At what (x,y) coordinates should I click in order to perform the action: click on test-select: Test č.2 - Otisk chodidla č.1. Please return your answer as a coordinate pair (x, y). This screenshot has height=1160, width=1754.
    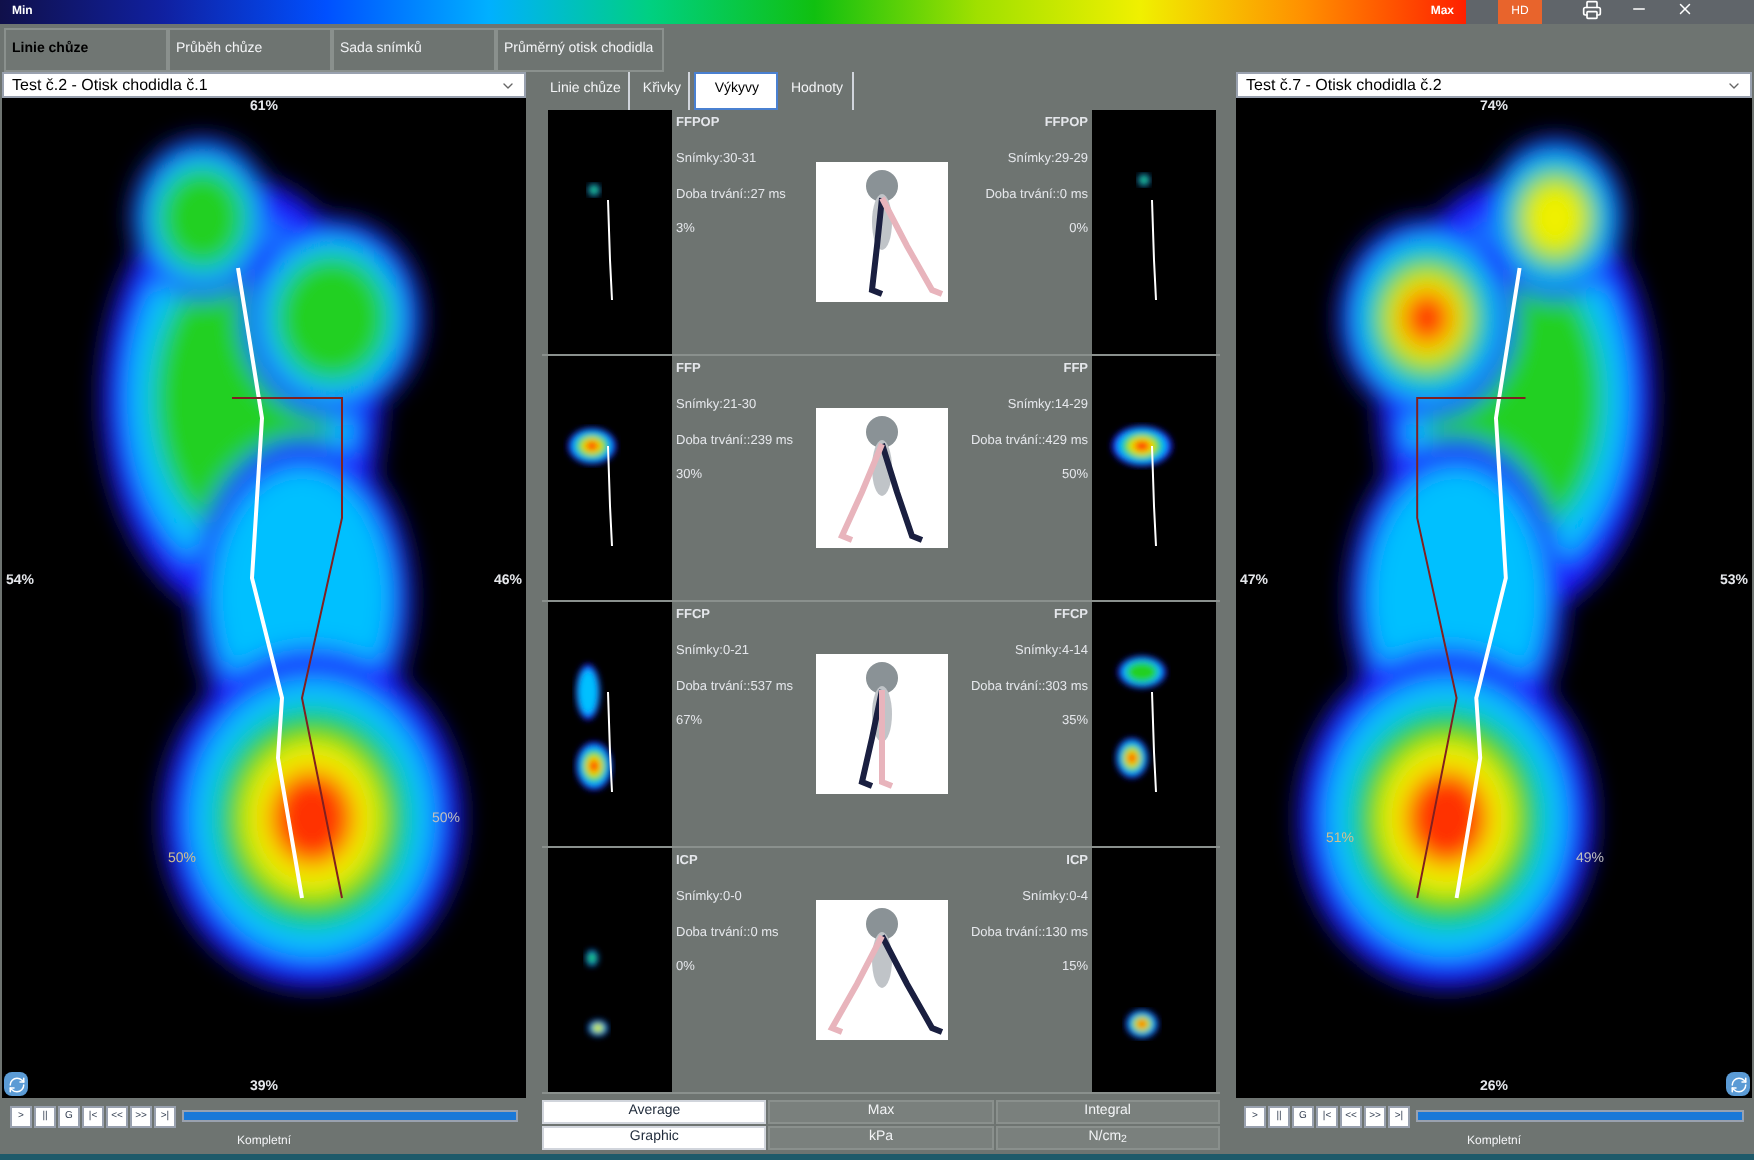
    Looking at the image, I should click on (264, 85).